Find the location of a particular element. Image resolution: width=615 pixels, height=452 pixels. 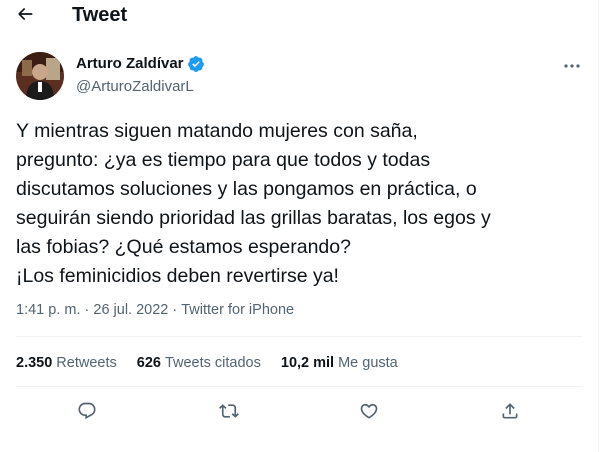

tweet-time: 1:41 p. m. is located at coordinates (48, 310).